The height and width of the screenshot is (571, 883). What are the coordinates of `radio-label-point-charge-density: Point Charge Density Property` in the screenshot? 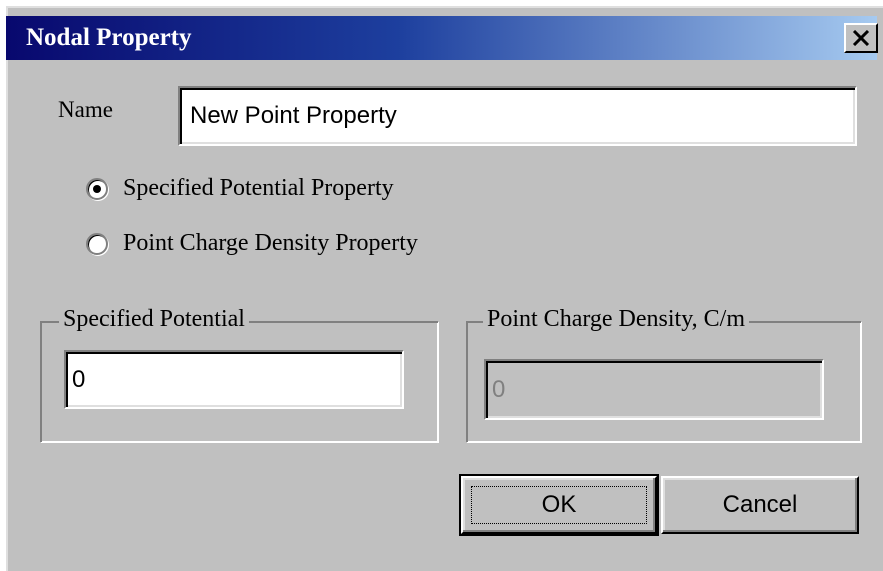 It's located at (270, 243).